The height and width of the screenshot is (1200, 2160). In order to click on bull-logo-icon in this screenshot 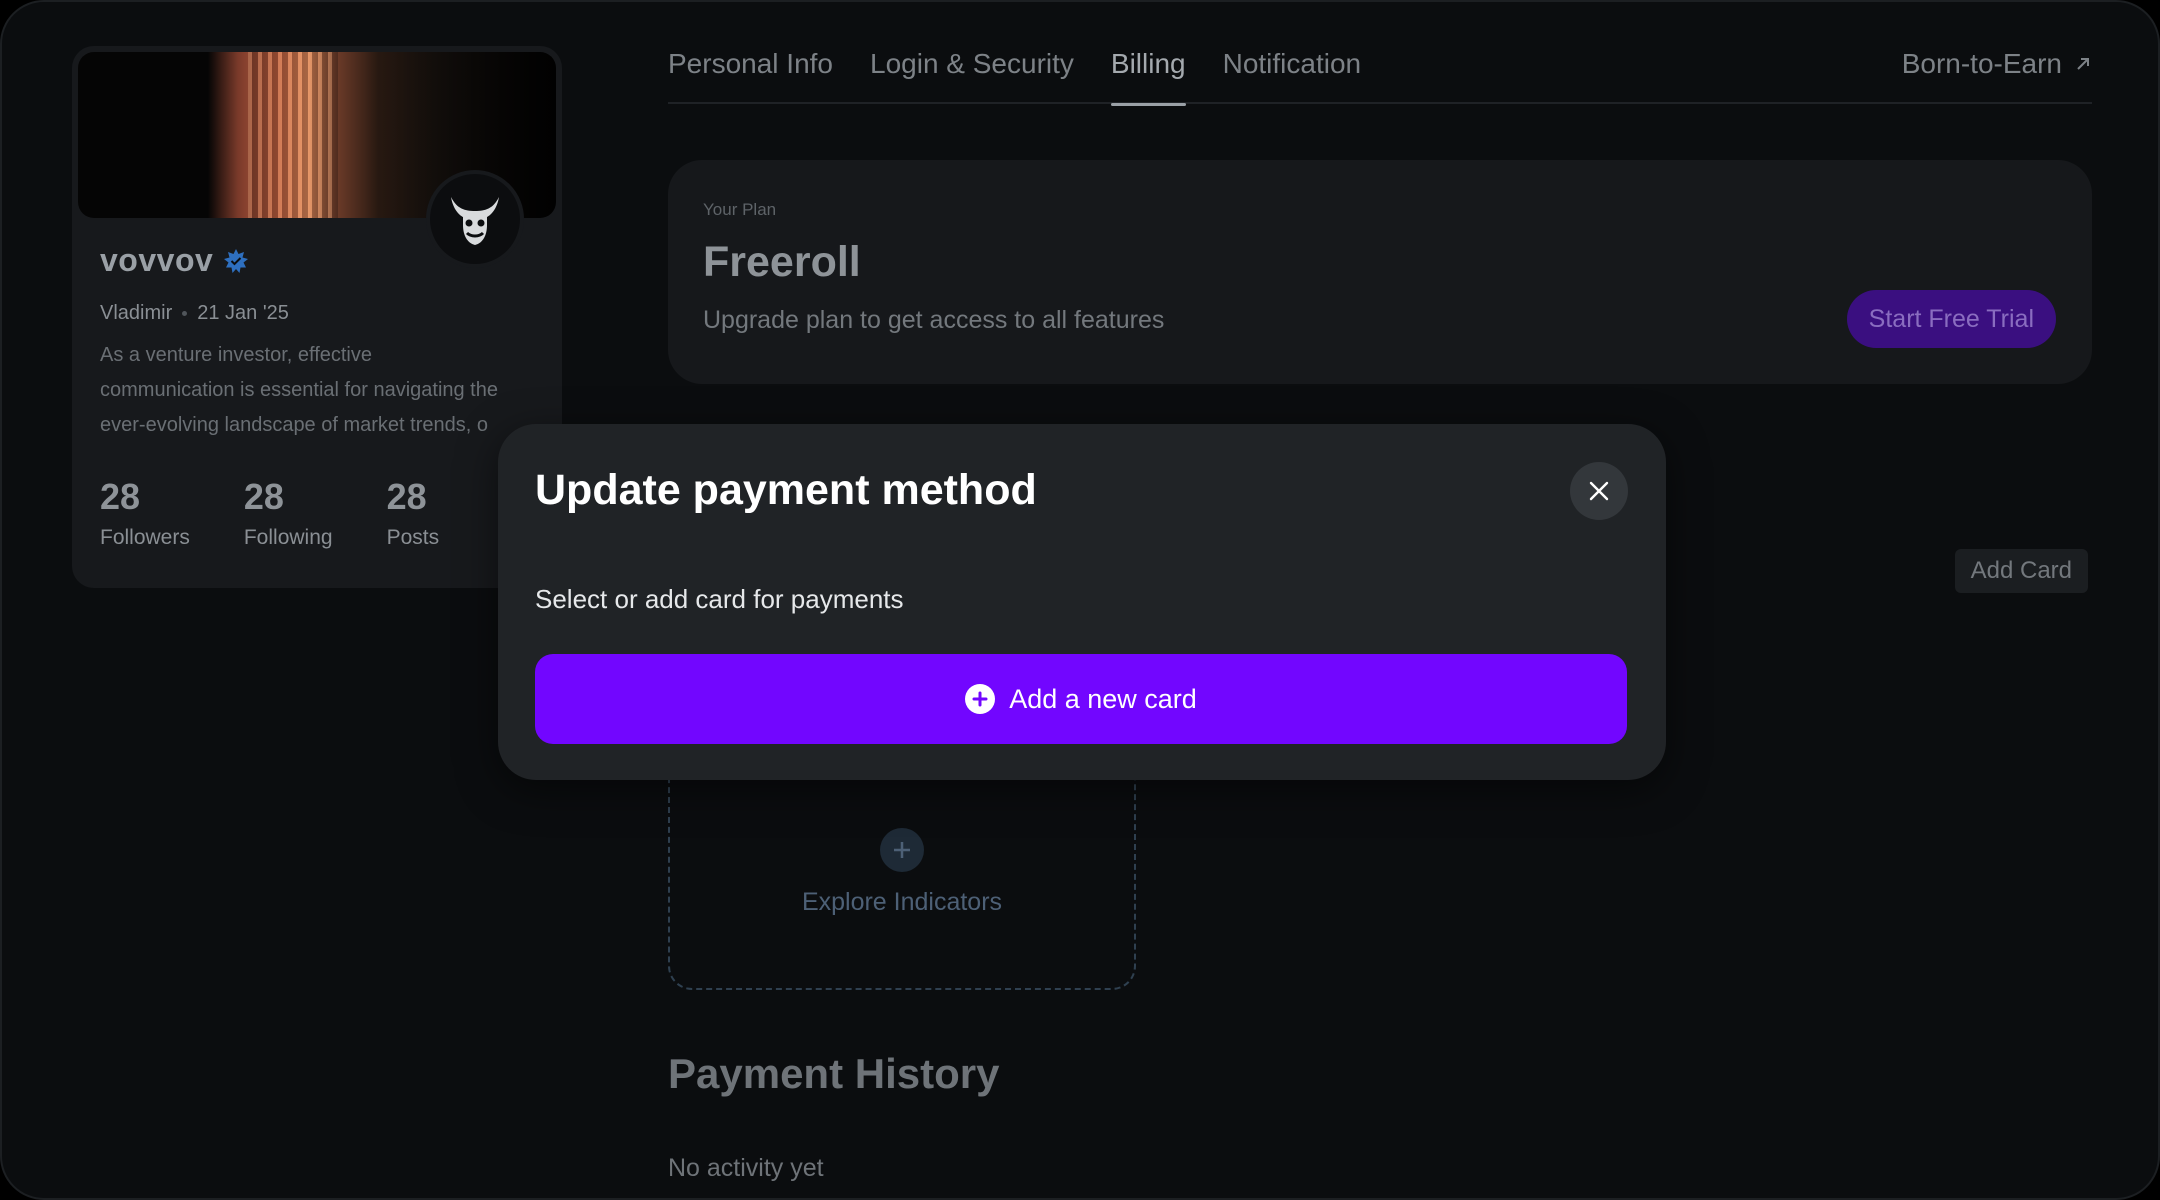, I will do `click(475, 221)`.